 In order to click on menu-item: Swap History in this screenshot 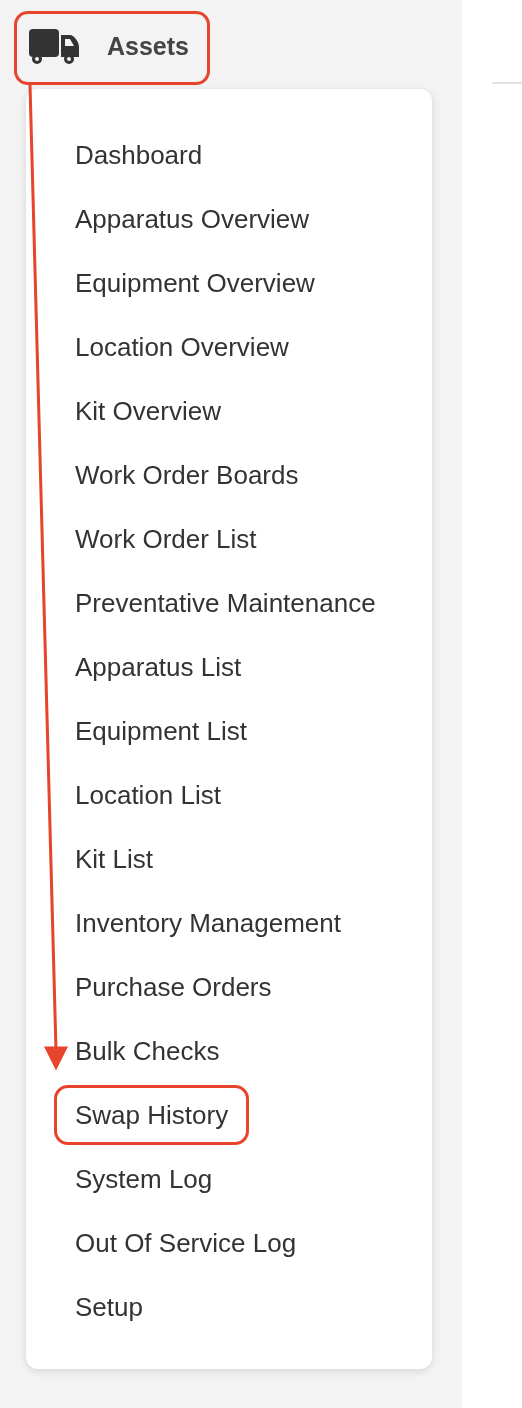, I will do `click(152, 1114)`.